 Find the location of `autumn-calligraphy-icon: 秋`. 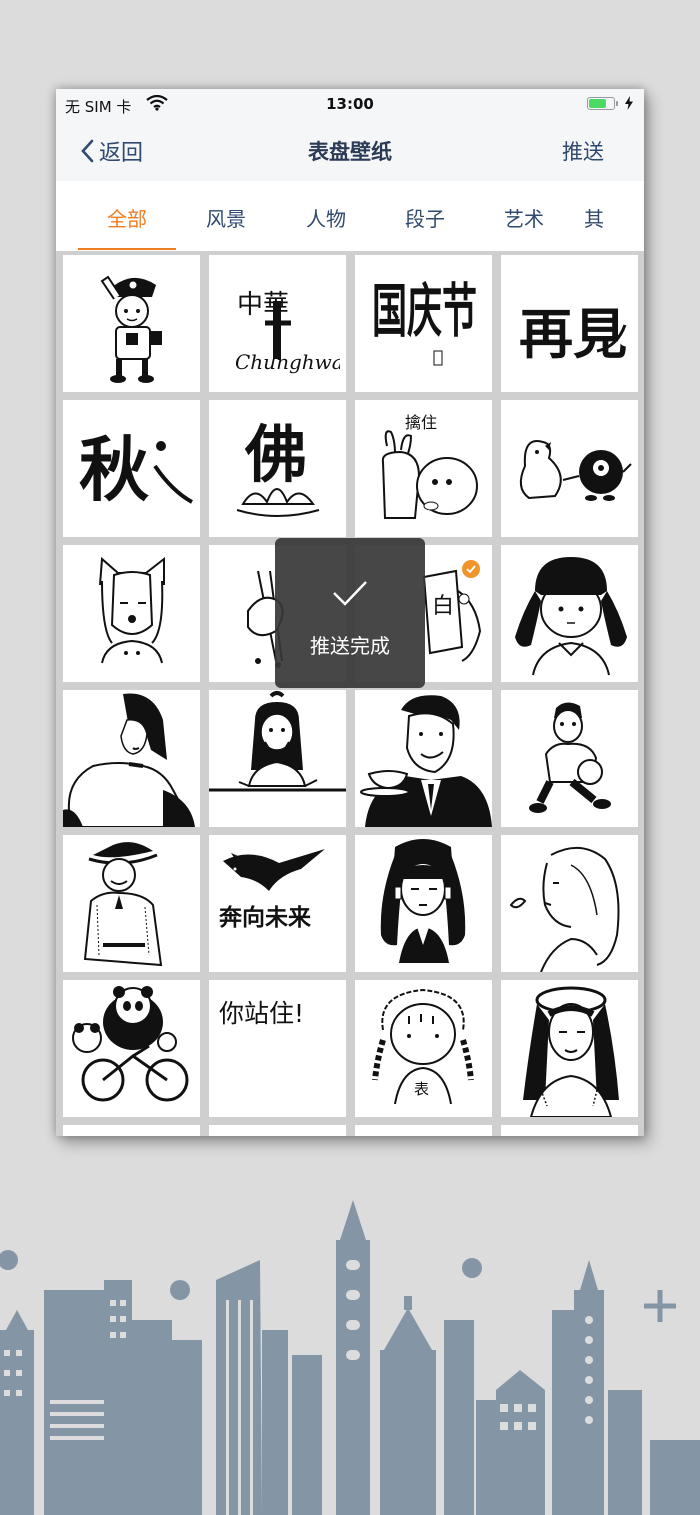

autumn-calligraphy-icon: 秋 is located at coordinates (136, 469).